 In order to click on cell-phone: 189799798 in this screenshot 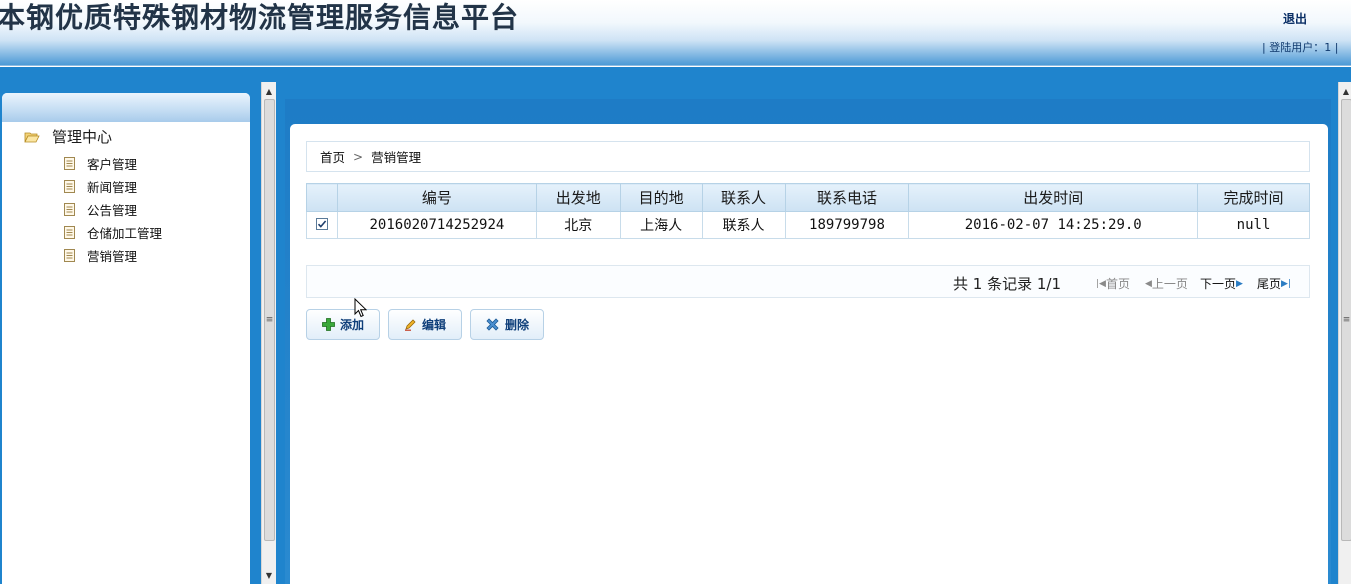, I will do `click(847, 225)`.